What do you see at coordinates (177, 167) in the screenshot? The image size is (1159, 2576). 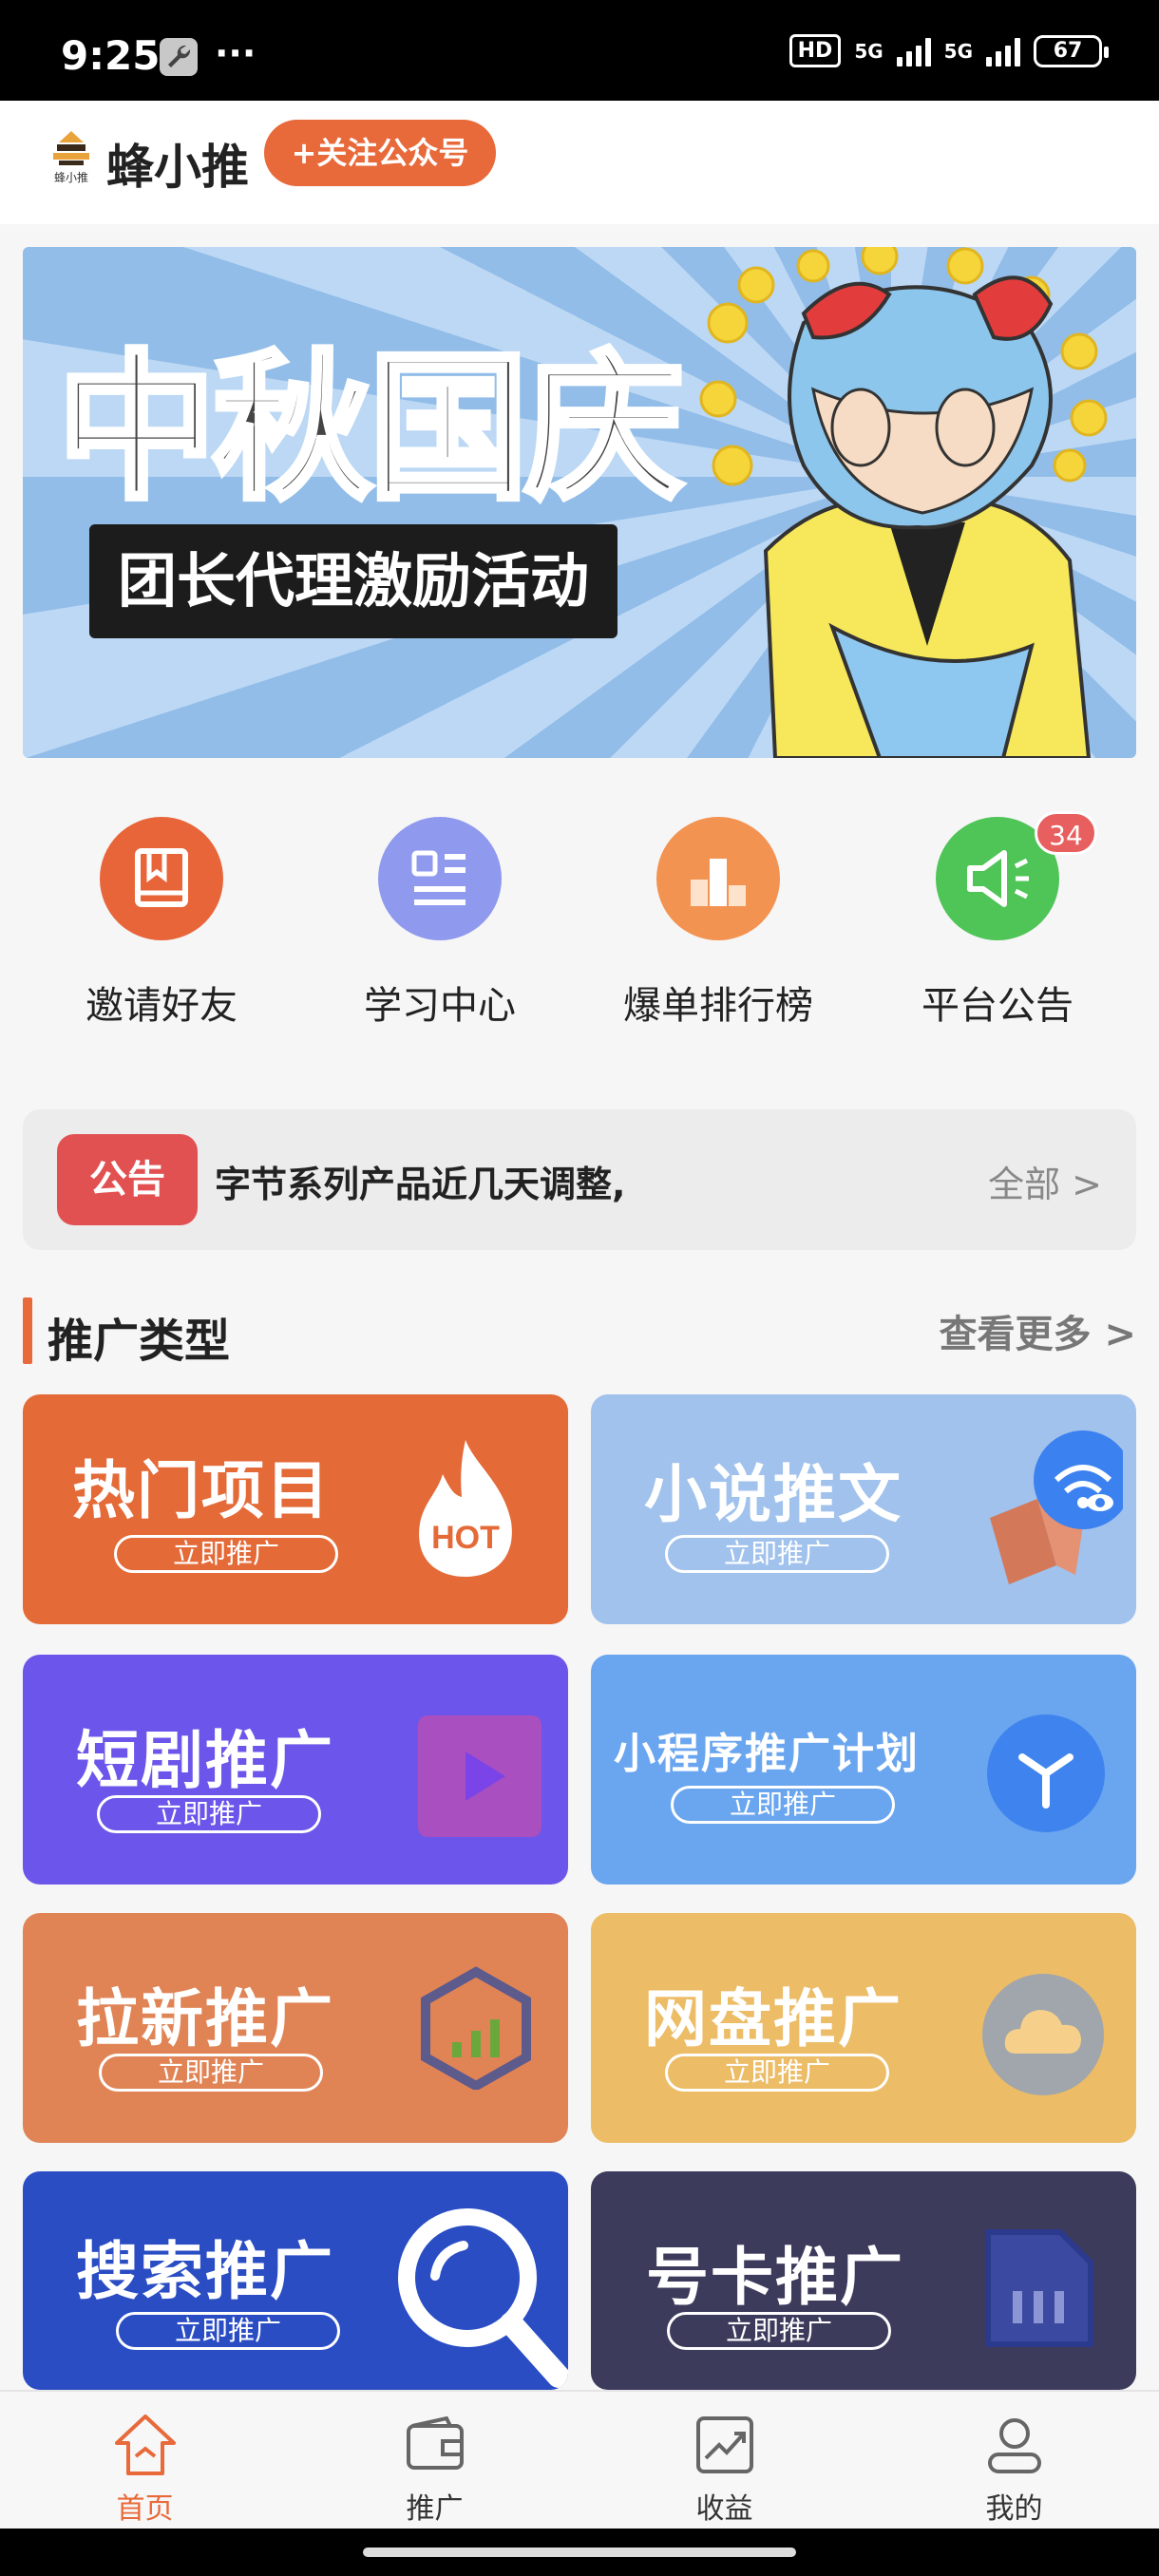 I see `app-name: 蜂小推` at bounding box center [177, 167].